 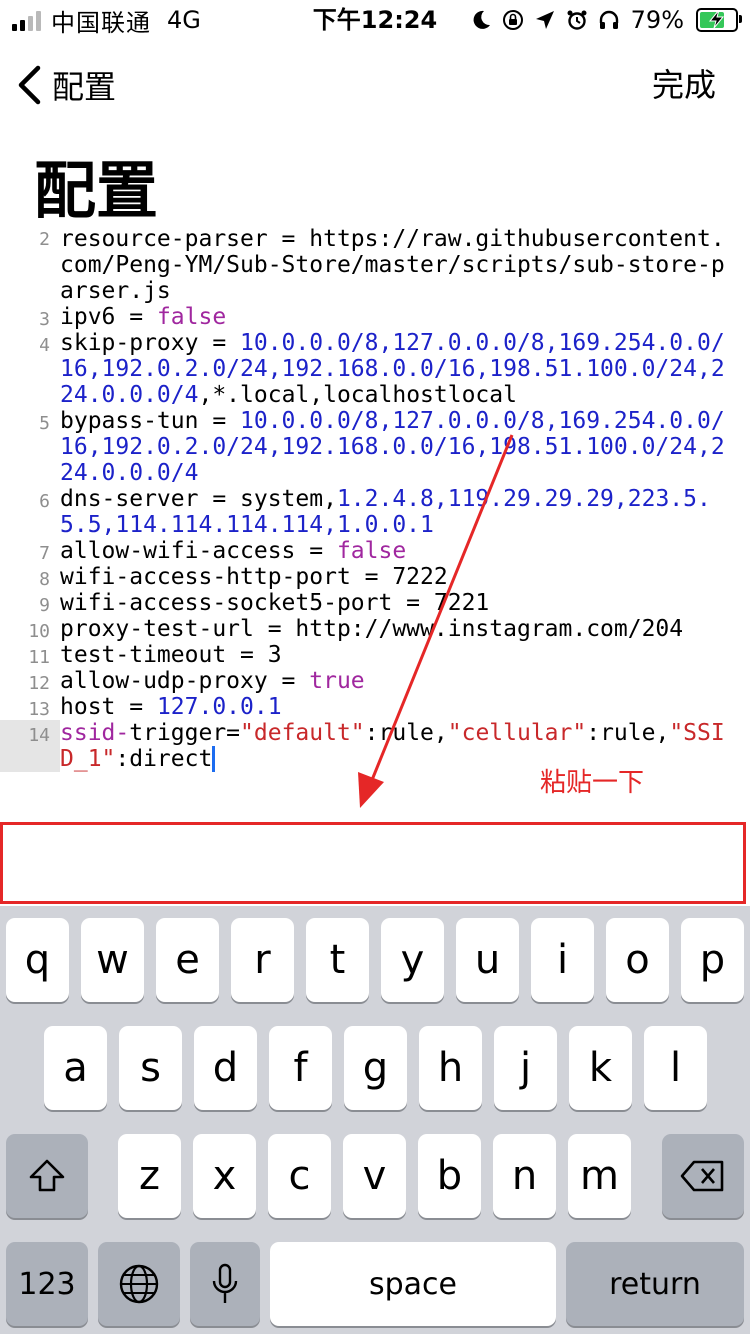 I want to click on annotation-text: 粘贴一下, so click(x=592, y=783).